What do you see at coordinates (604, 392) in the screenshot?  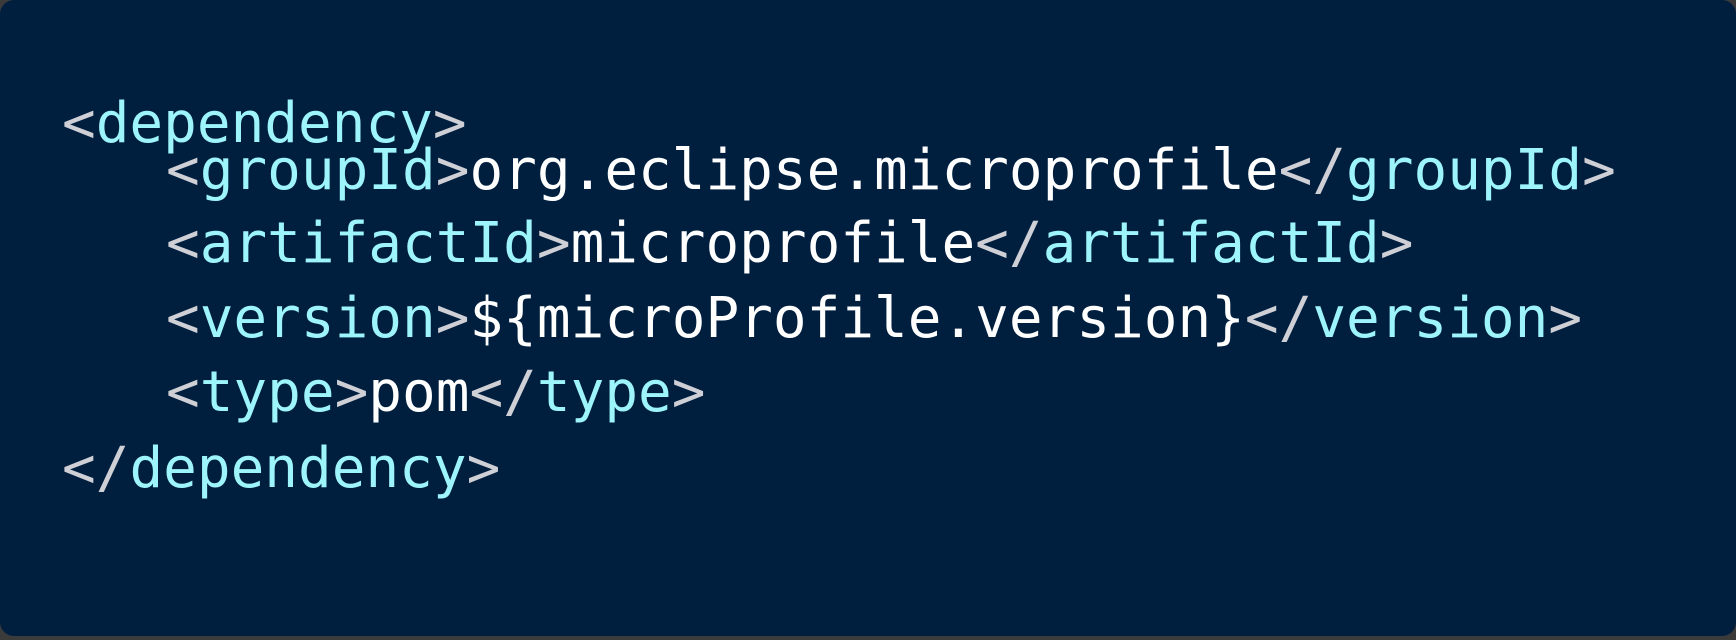 I see `end-tag-name: type` at bounding box center [604, 392].